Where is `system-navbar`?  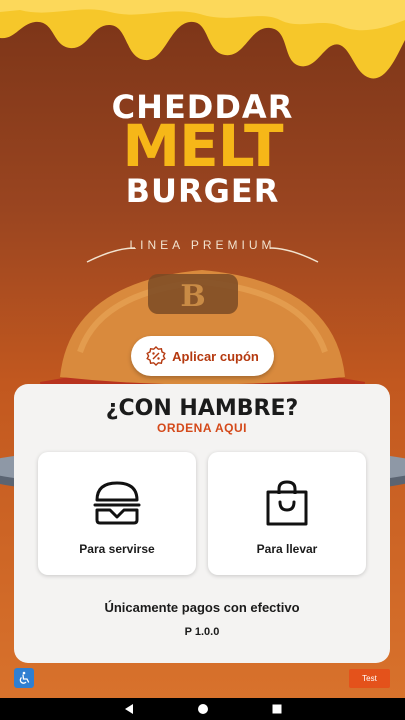
system-navbar is located at coordinates (202, 709).